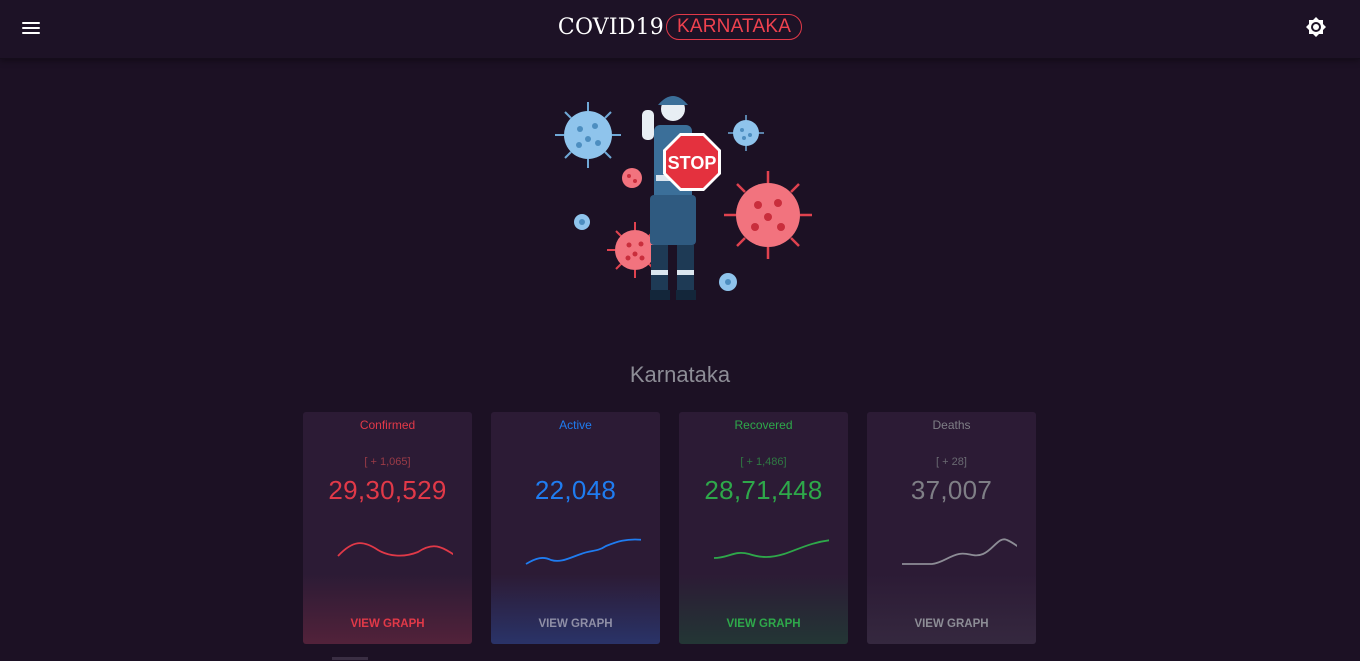 The height and width of the screenshot is (661, 1360). What do you see at coordinates (951, 490) in the screenshot?
I see `card-value: 37,007` at bounding box center [951, 490].